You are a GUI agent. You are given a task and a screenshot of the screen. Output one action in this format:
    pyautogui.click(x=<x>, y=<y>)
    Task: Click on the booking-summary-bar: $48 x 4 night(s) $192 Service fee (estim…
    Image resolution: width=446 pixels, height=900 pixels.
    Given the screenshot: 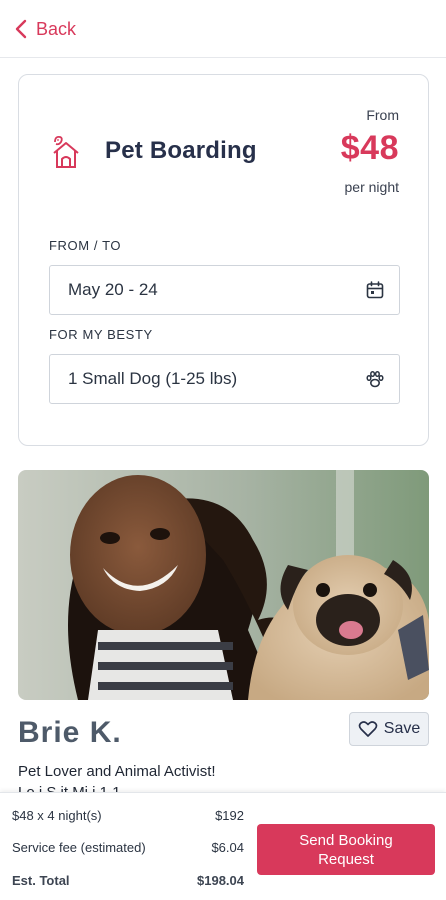 What is the action you would take?
    pyautogui.click(x=223, y=846)
    